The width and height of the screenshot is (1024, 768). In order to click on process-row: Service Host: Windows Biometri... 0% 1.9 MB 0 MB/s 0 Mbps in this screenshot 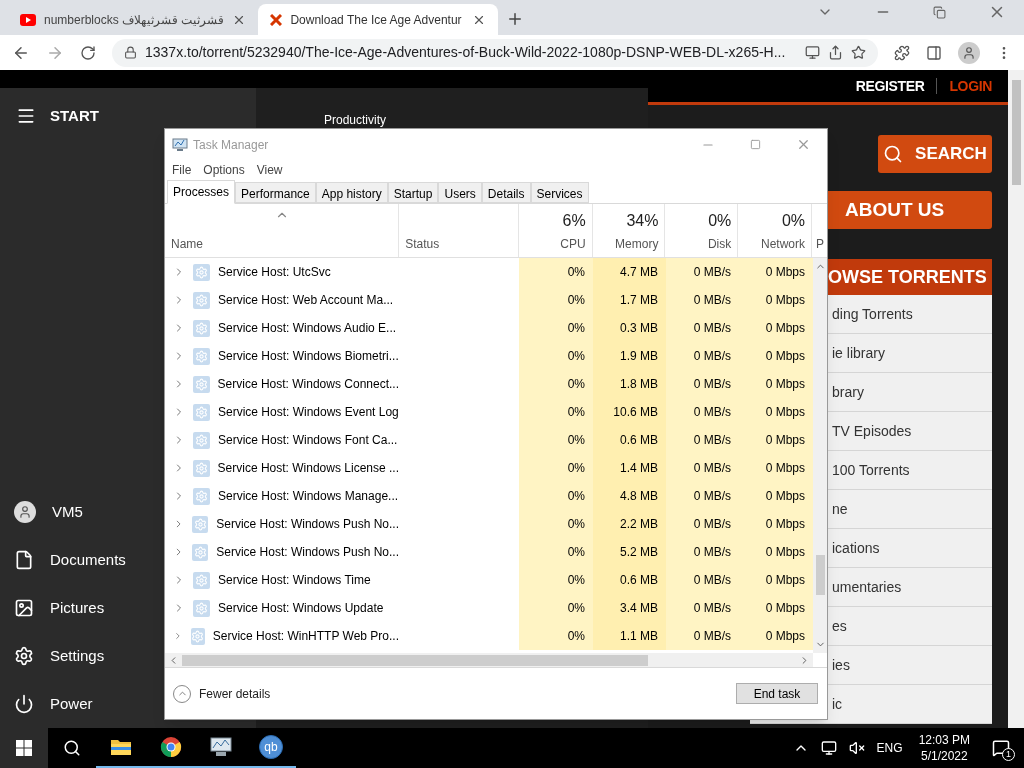, I will do `click(489, 356)`.